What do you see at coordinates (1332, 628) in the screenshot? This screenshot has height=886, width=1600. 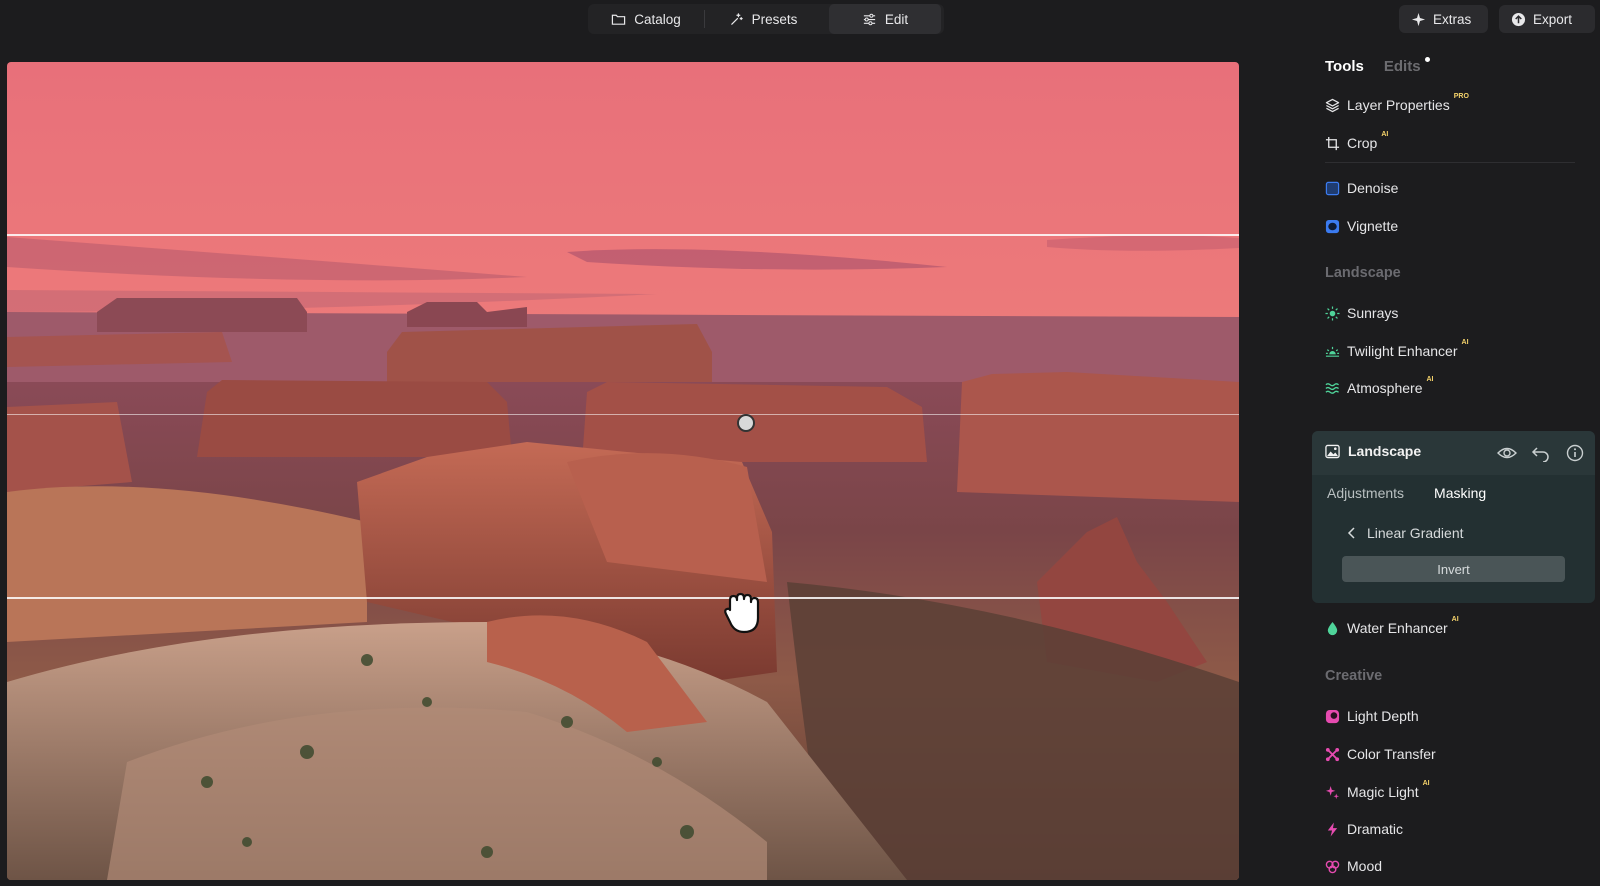 I see `water-drop-icon` at bounding box center [1332, 628].